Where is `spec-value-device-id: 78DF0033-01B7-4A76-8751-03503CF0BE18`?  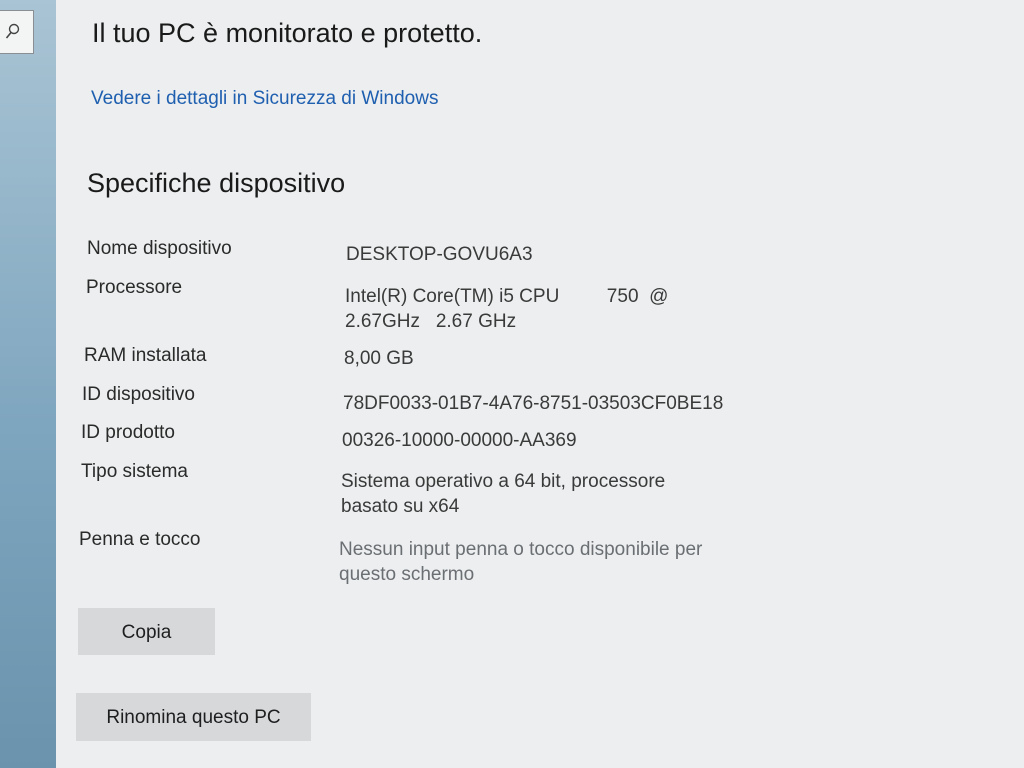 spec-value-device-id: 78DF0033-01B7-4A76-8751-03503CF0BE18 is located at coordinates (533, 403).